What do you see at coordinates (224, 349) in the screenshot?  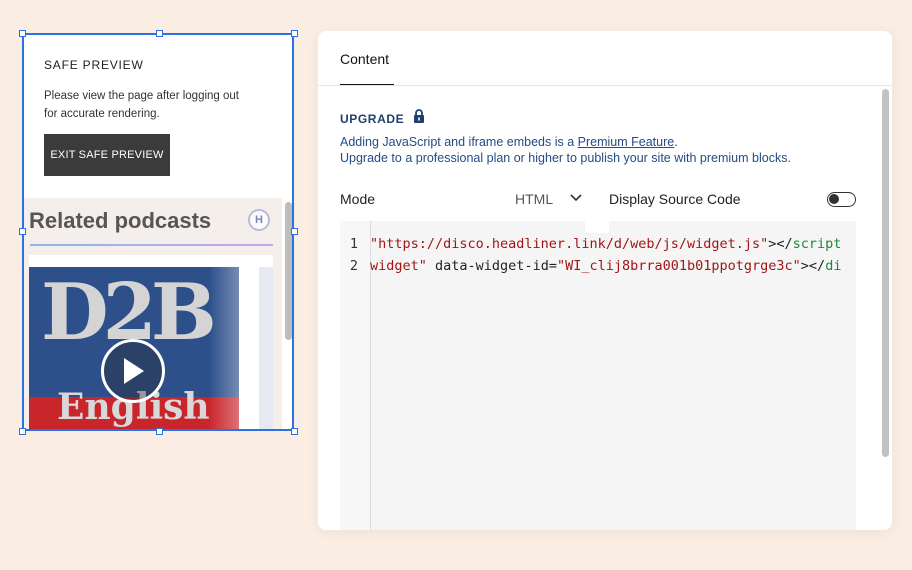 I see `cover-fade` at bounding box center [224, 349].